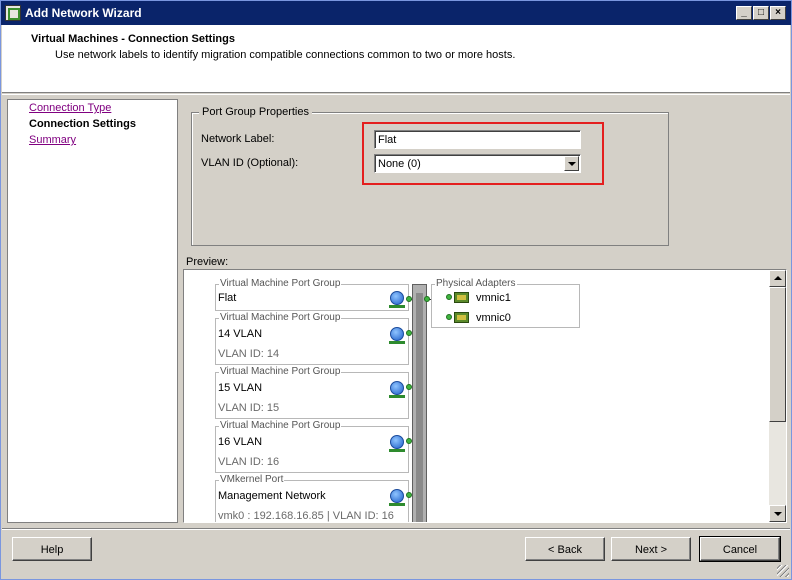  What do you see at coordinates (240, 442) in the screenshot?
I see `port-group-name: 16 VLAN` at bounding box center [240, 442].